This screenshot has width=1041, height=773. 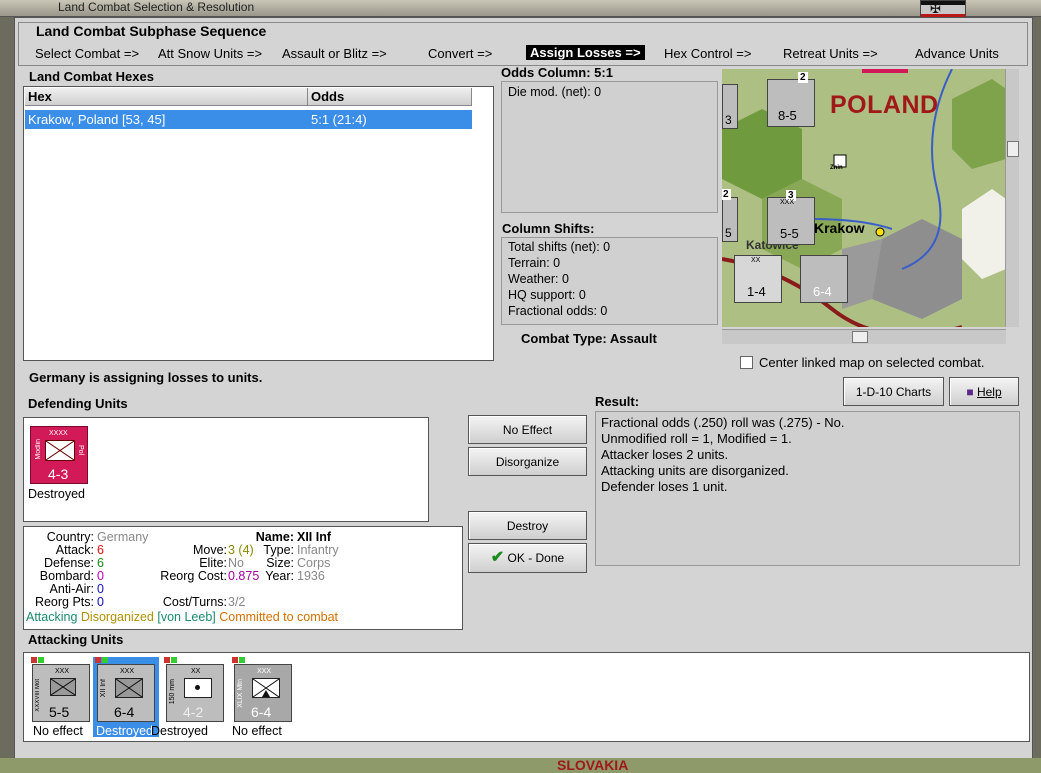 What do you see at coordinates (241, 550) in the screenshot?
I see `info-move-value: 3 (4)` at bounding box center [241, 550].